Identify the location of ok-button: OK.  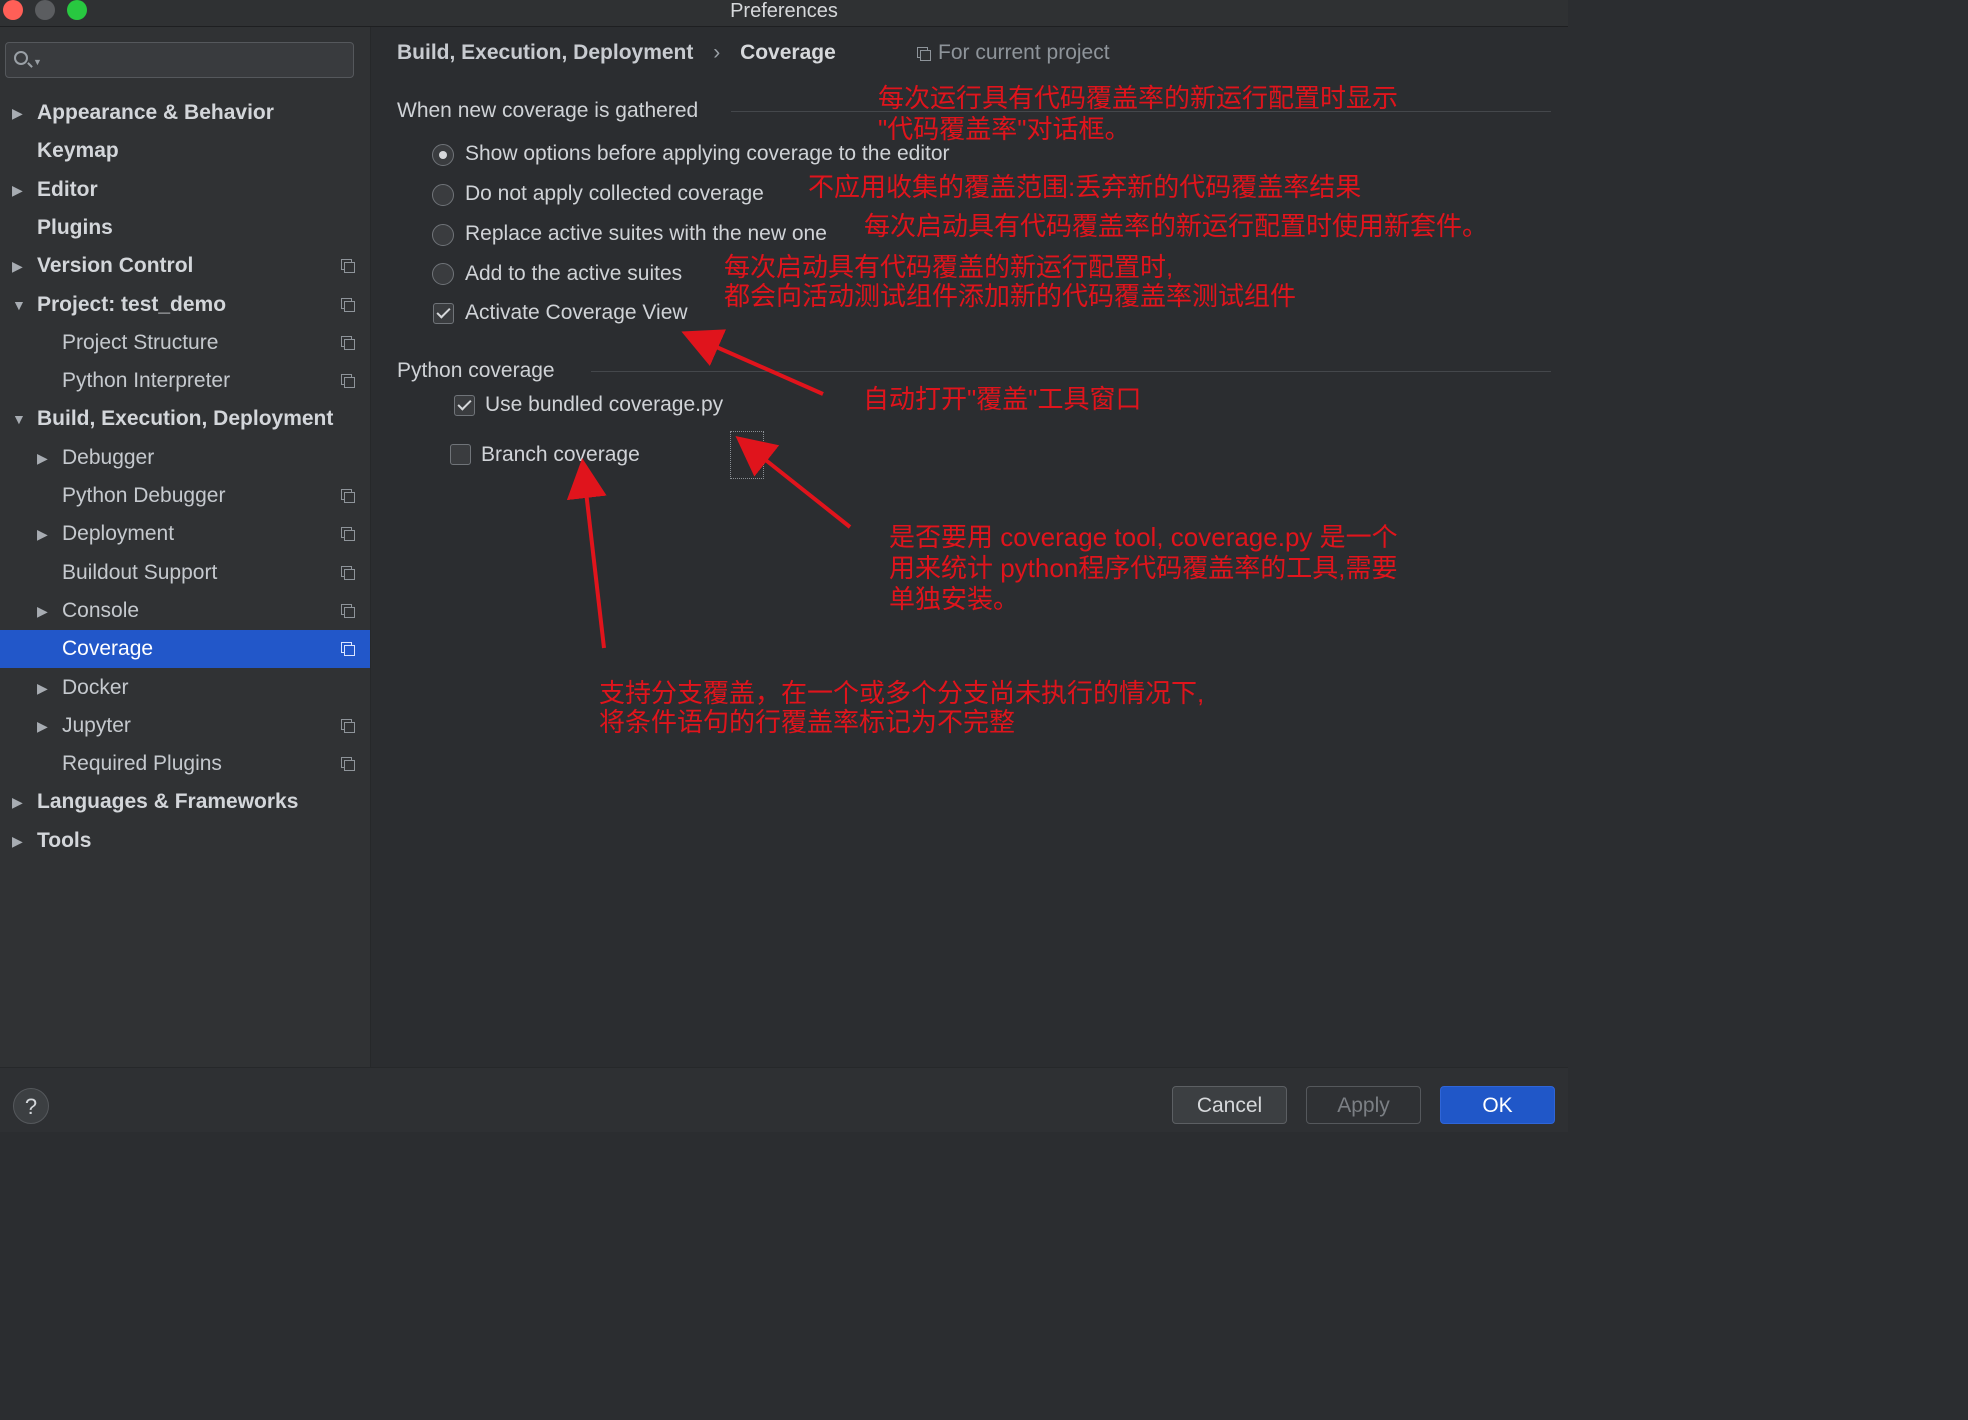
(1497, 1105).